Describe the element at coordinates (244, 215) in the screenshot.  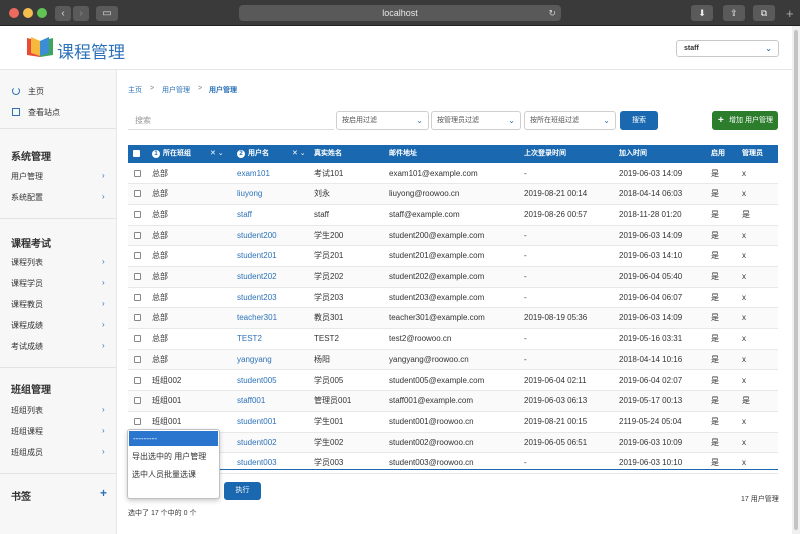
I see `cell-username: staff` at that location.